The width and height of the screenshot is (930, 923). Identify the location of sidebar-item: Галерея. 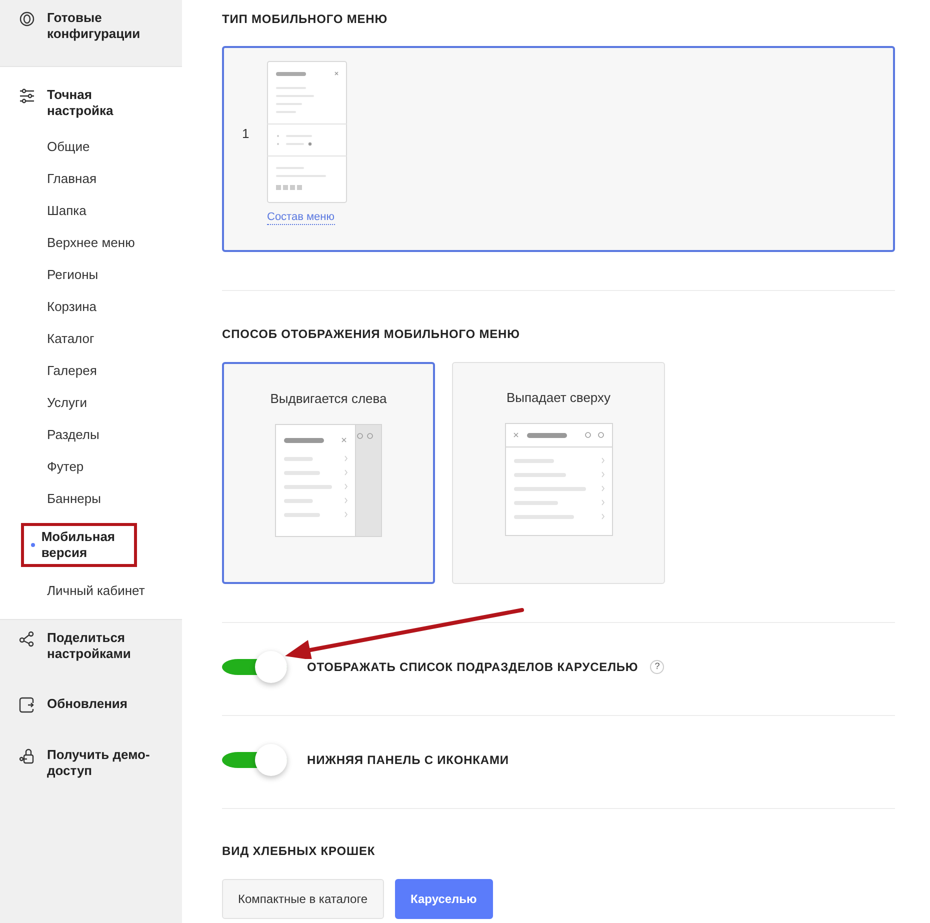
(72, 371).